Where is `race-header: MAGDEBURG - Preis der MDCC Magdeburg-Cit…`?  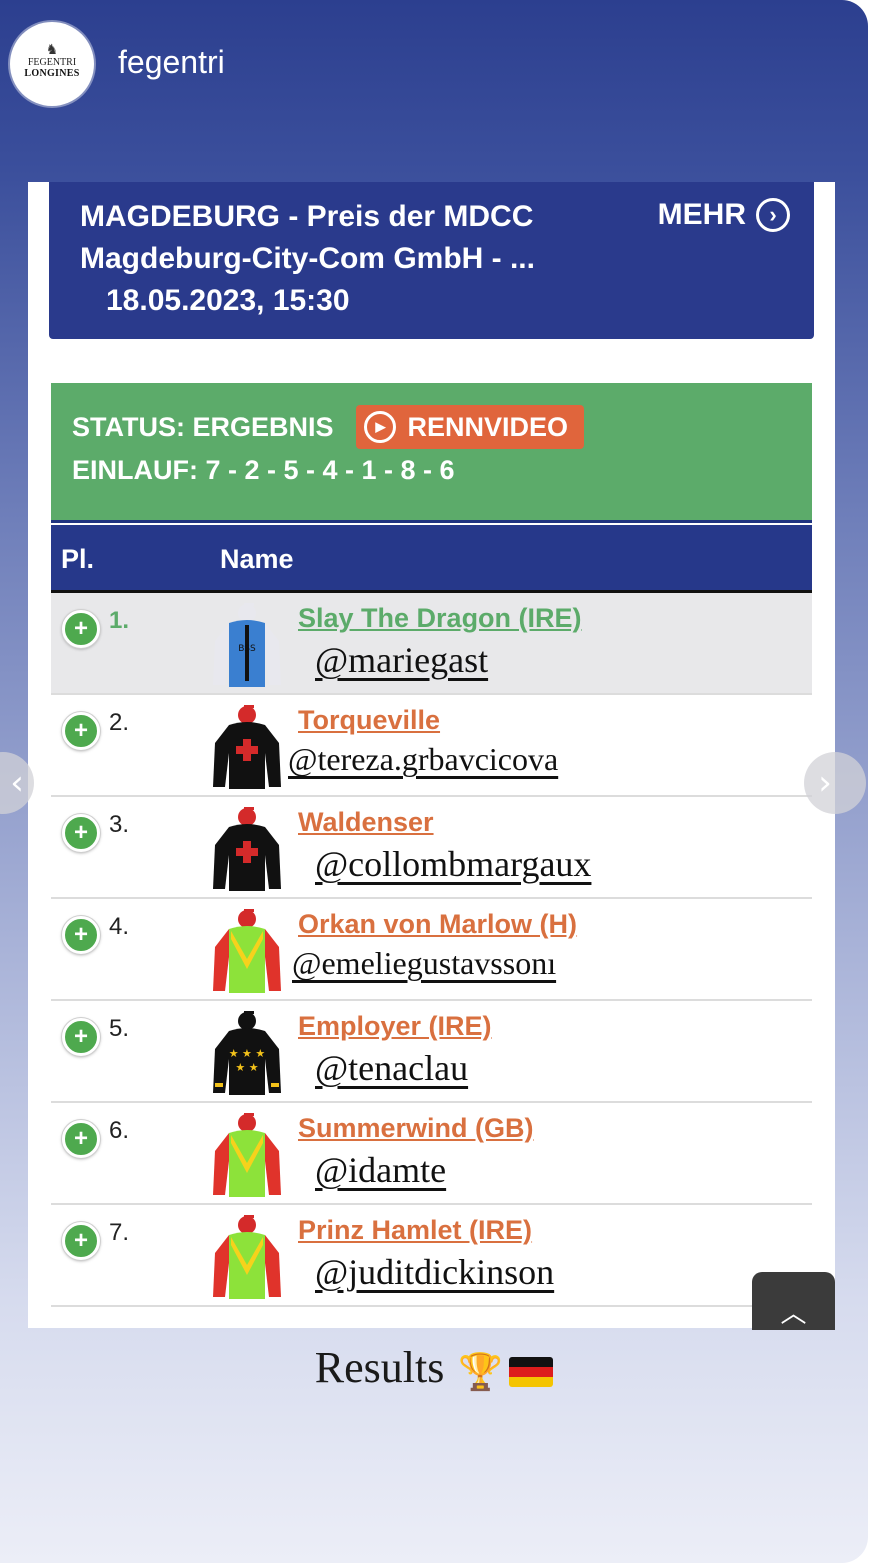 race-header: MAGDEBURG - Preis der MDCC Magdeburg-Cit… is located at coordinates (431, 260).